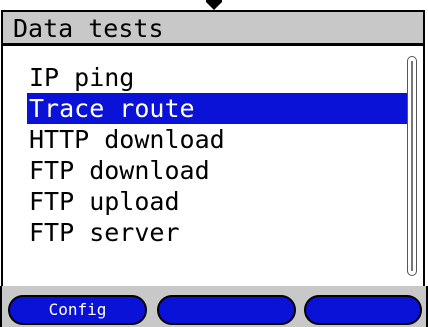  Describe the element at coordinates (214, 5) in the screenshot. I see `down-arrow-icon` at that location.